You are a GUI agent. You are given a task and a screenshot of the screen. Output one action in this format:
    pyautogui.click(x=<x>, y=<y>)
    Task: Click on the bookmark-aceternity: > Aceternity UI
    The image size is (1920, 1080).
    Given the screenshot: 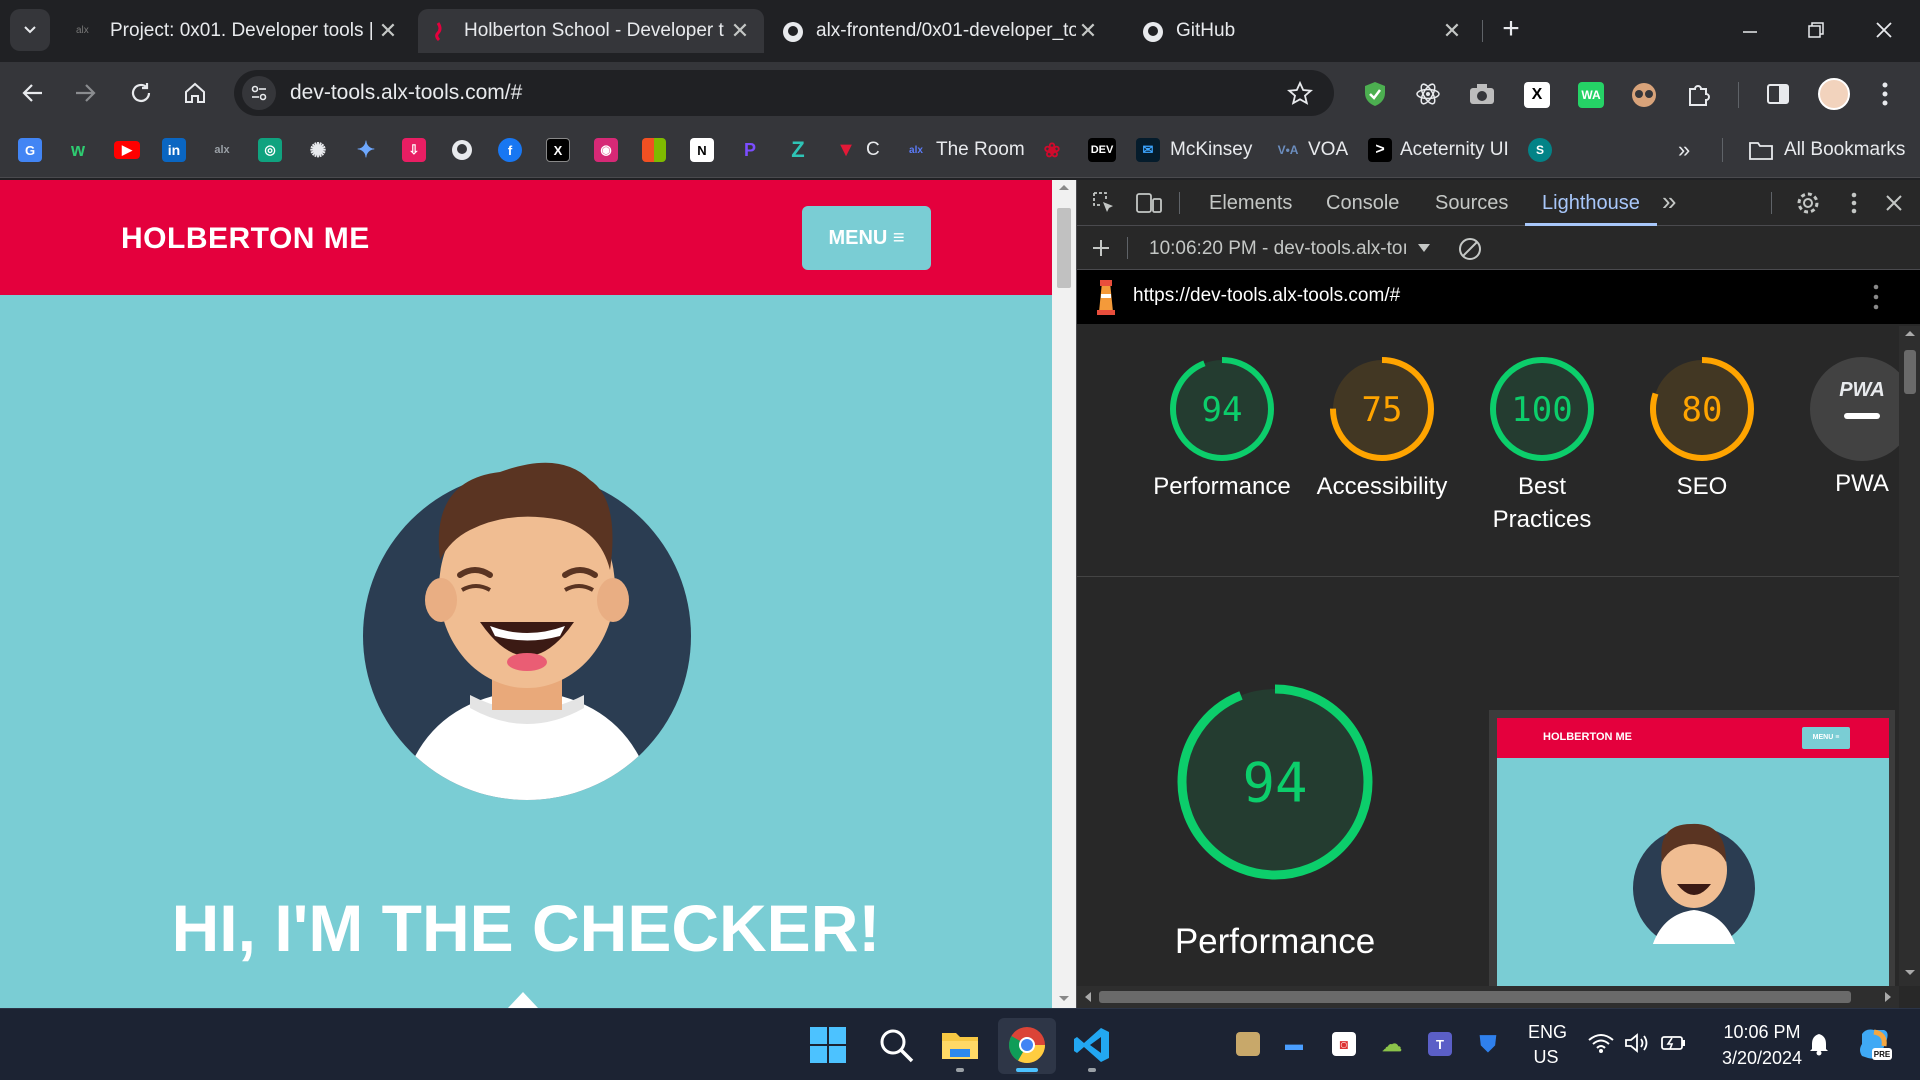 What is the action you would take?
    pyautogui.click(x=1438, y=150)
    